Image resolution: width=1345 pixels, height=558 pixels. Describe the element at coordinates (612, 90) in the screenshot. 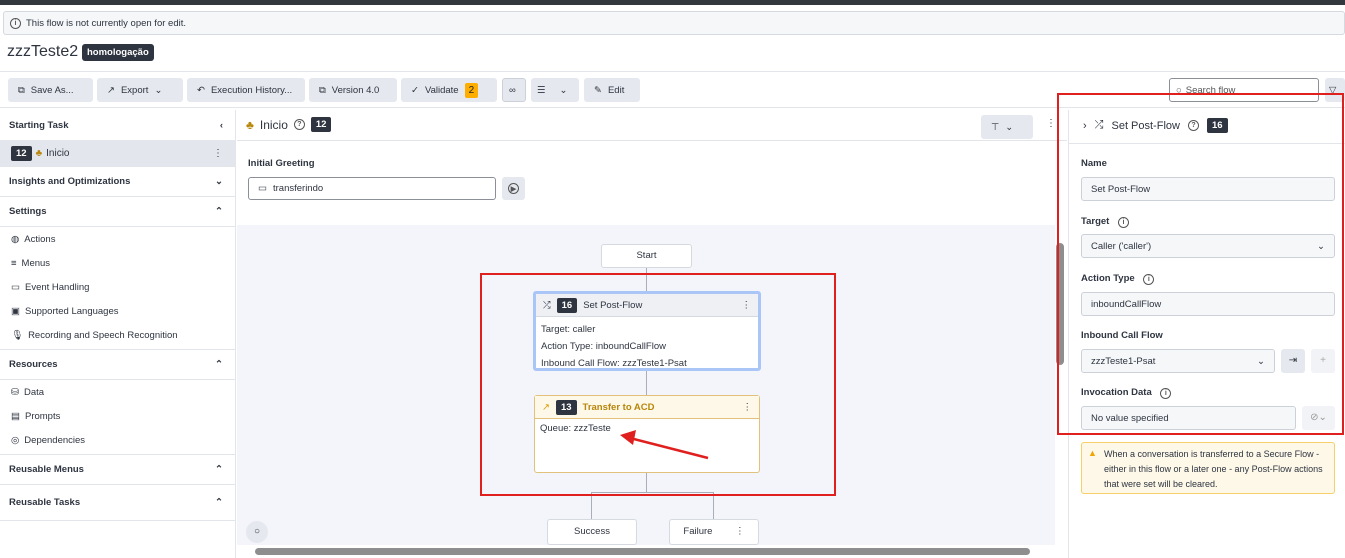

I see `edit-button: ✎ Edit` at that location.